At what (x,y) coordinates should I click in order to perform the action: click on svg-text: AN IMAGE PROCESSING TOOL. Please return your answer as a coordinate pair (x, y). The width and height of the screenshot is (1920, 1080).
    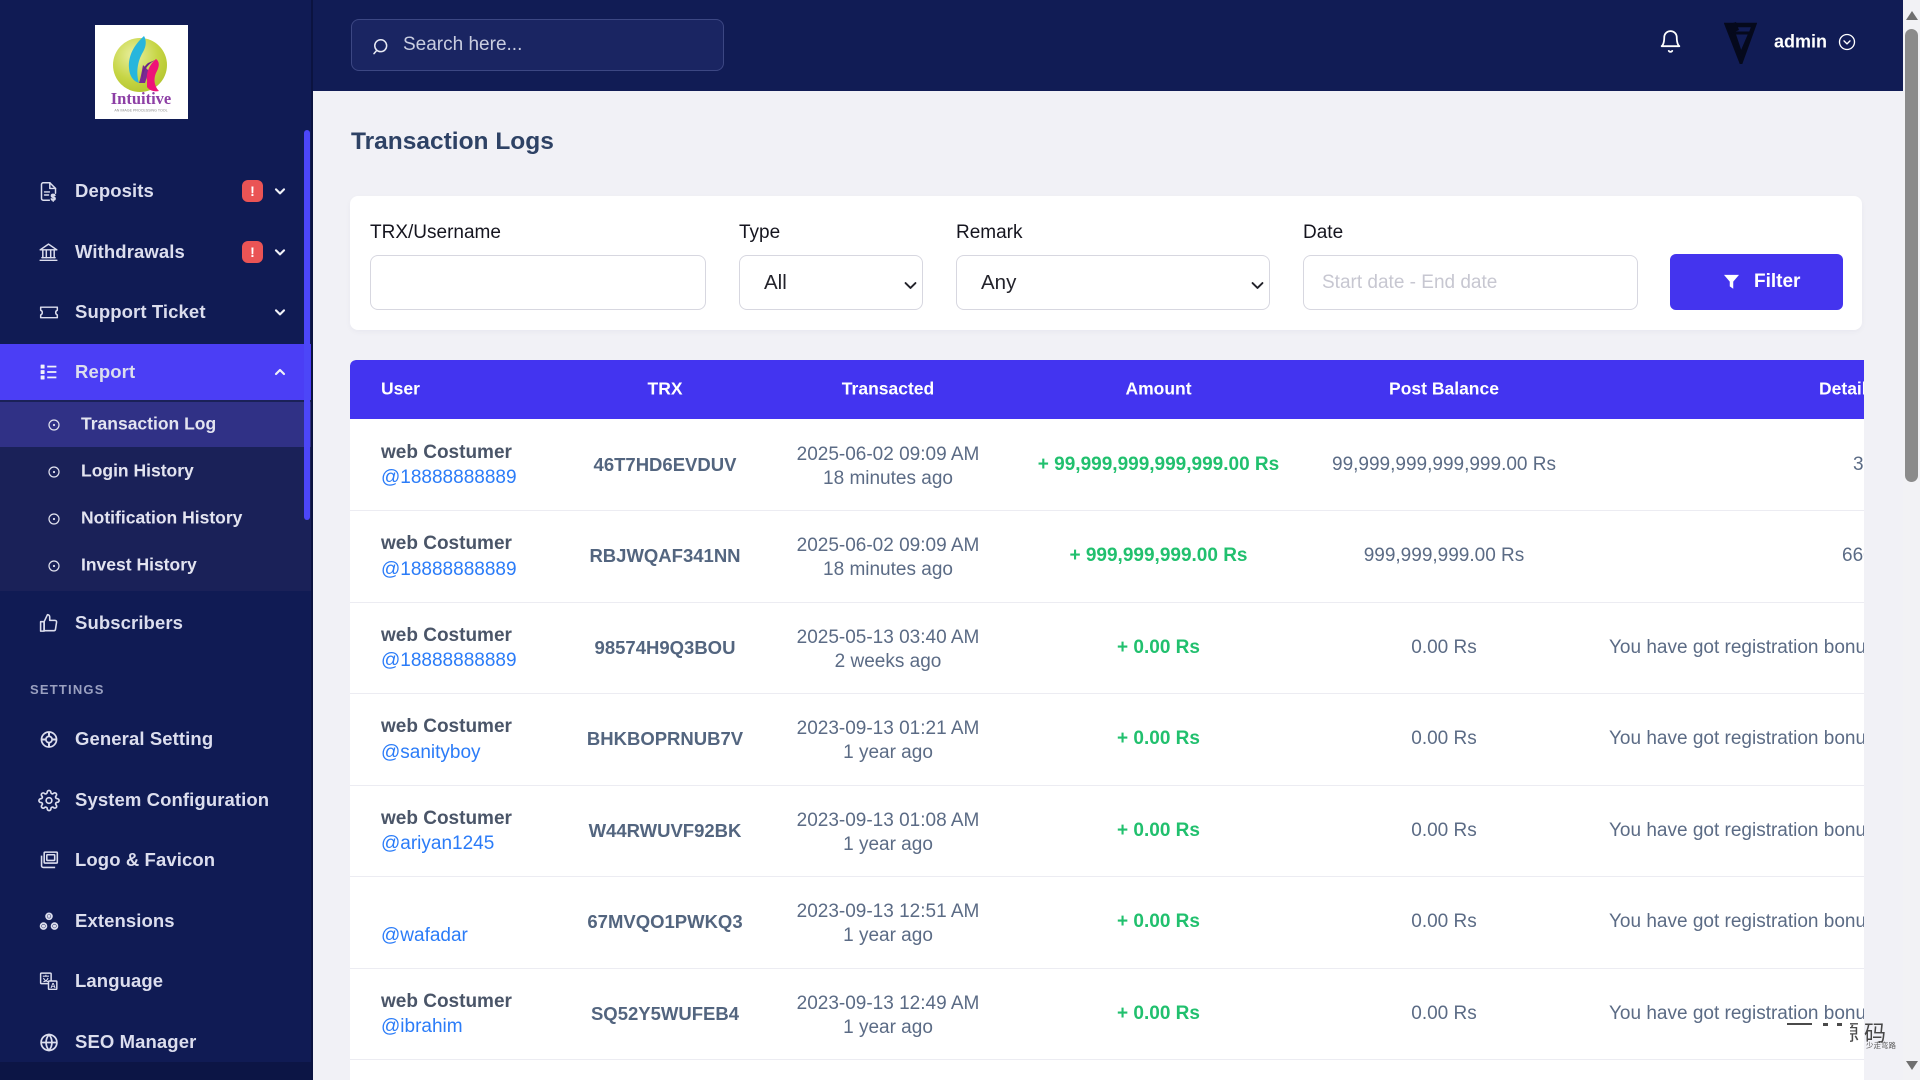
    Looking at the image, I should click on (140, 111).